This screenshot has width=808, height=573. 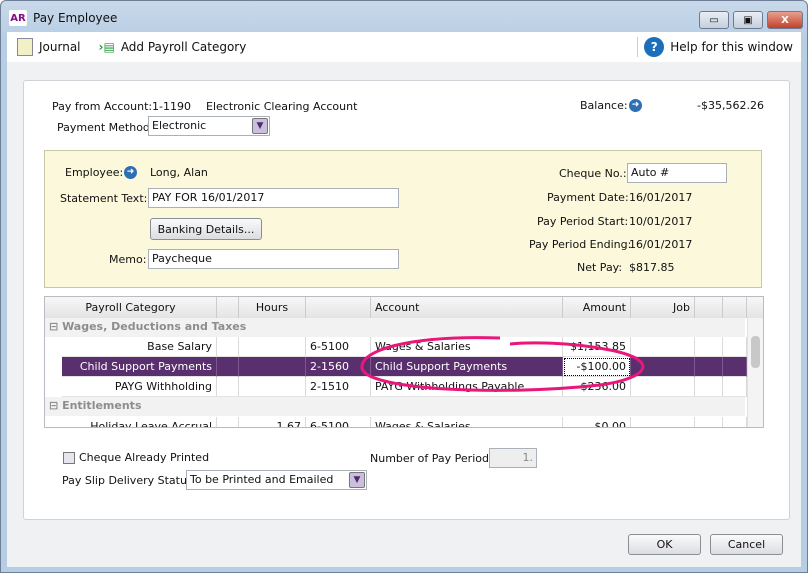 What do you see at coordinates (102, 405) in the screenshot?
I see `group-name: Entitlements` at bounding box center [102, 405].